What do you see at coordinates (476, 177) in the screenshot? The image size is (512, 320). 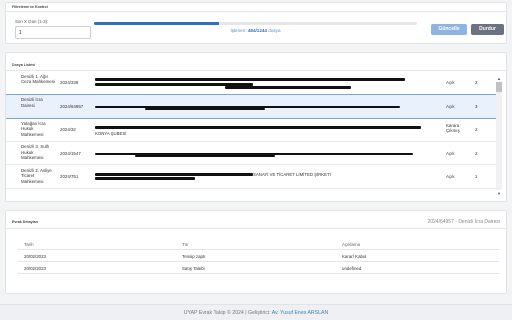 I see `count: 1` at bounding box center [476, 177].